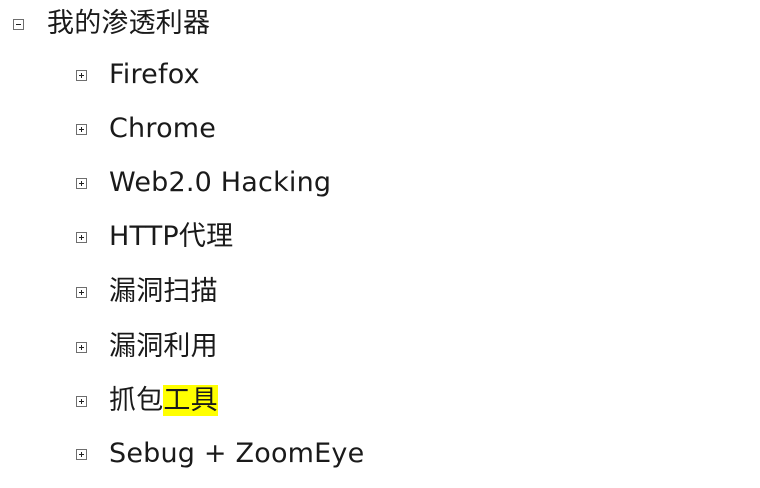  I want to click on collapse-minus-icon, so click(18, 24).